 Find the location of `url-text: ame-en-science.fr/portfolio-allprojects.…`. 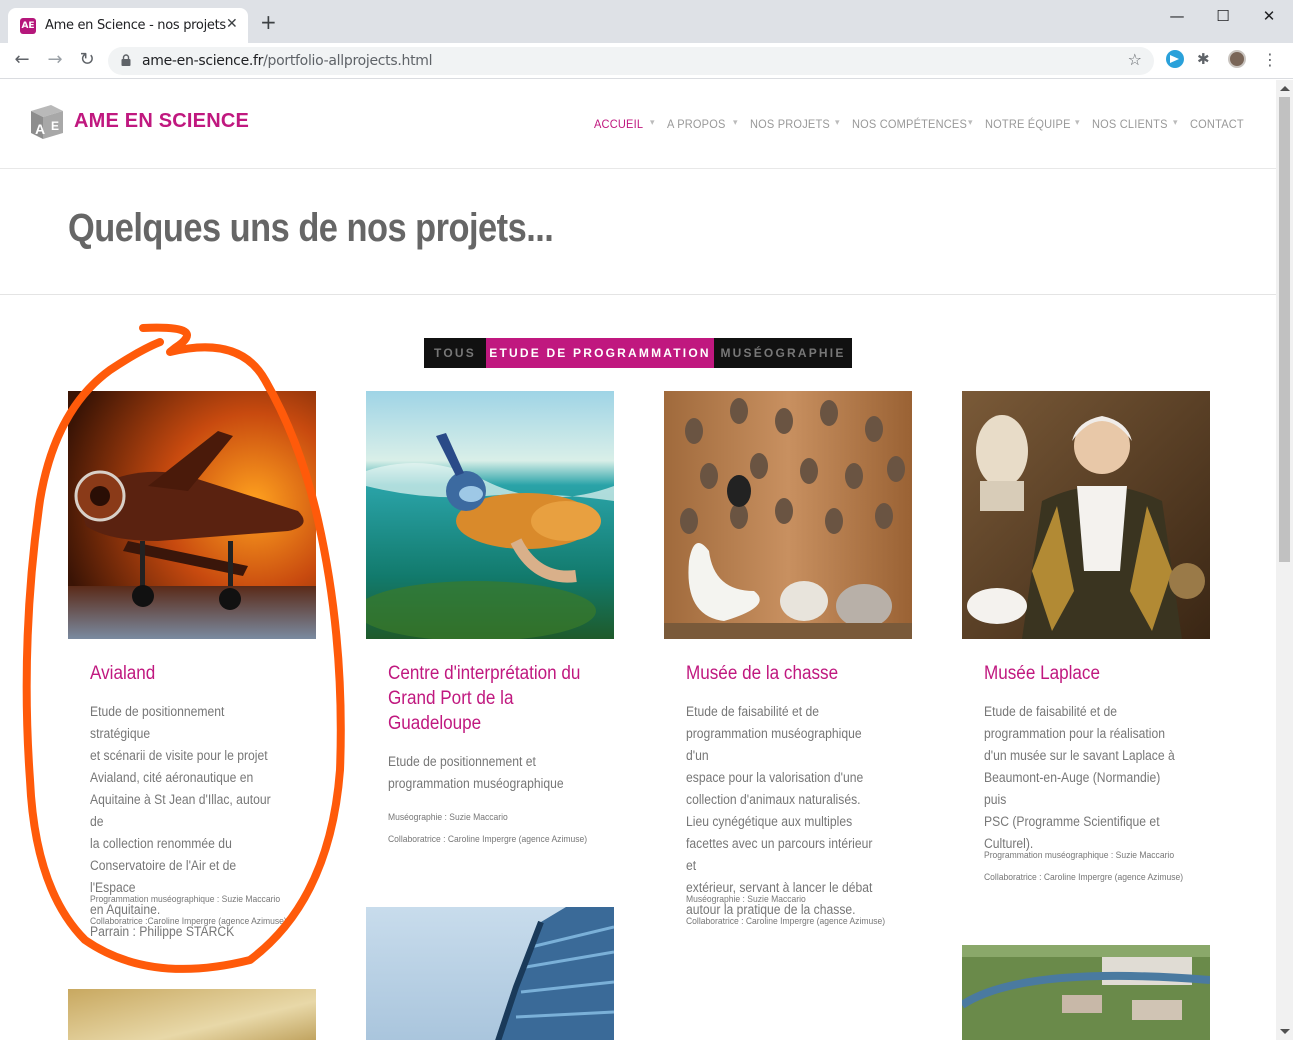

url-text: ame-en-science.fr/portfolio-allprojects.… is located at coordinates (287, 61).